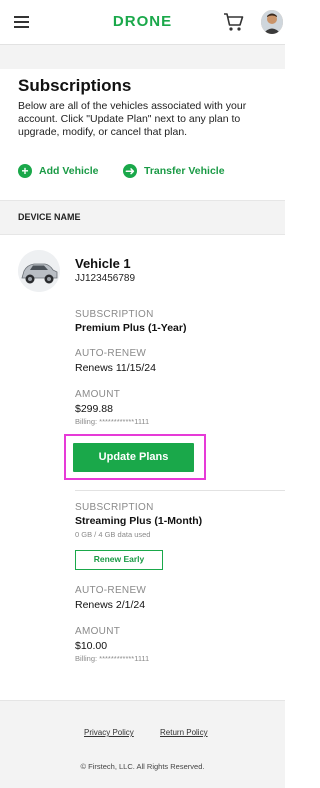 This screenshot has height=788, width=320. I want to click on subscription-plan: Premium Plus (1-Year), so click(131, 328).